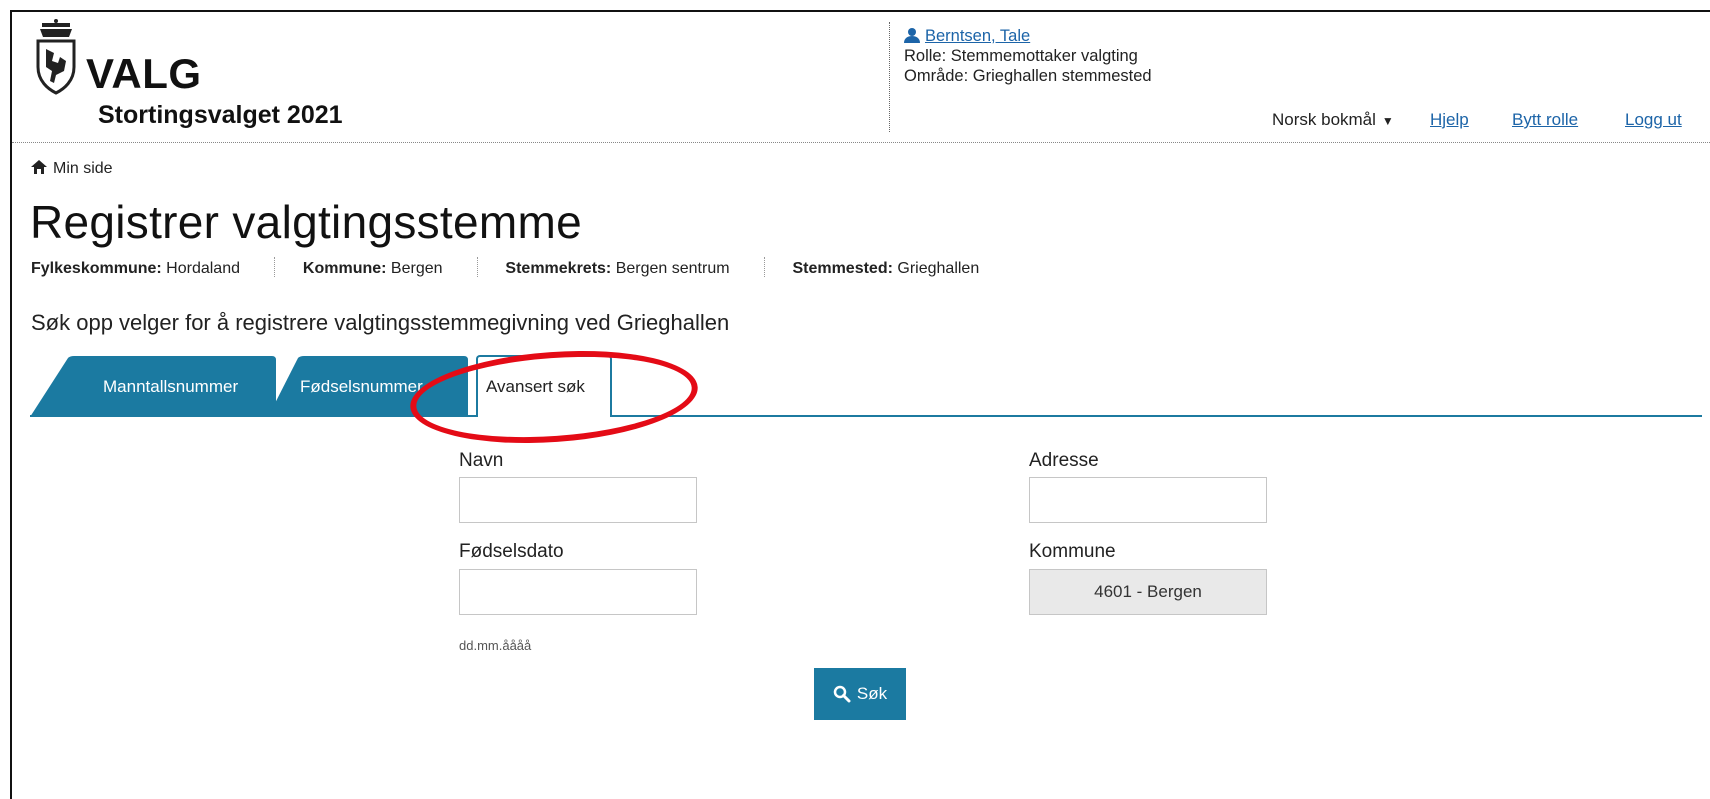  I want to click on search-button: Søk, so click(860, 694).